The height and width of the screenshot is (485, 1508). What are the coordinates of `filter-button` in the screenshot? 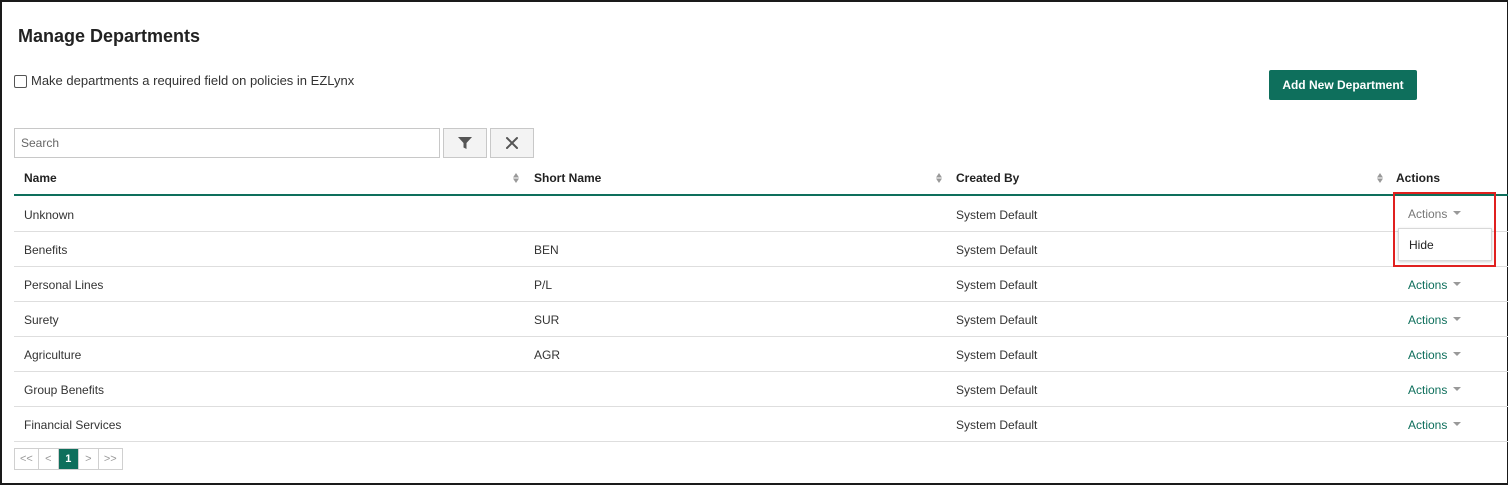 It's located at (465, 143).